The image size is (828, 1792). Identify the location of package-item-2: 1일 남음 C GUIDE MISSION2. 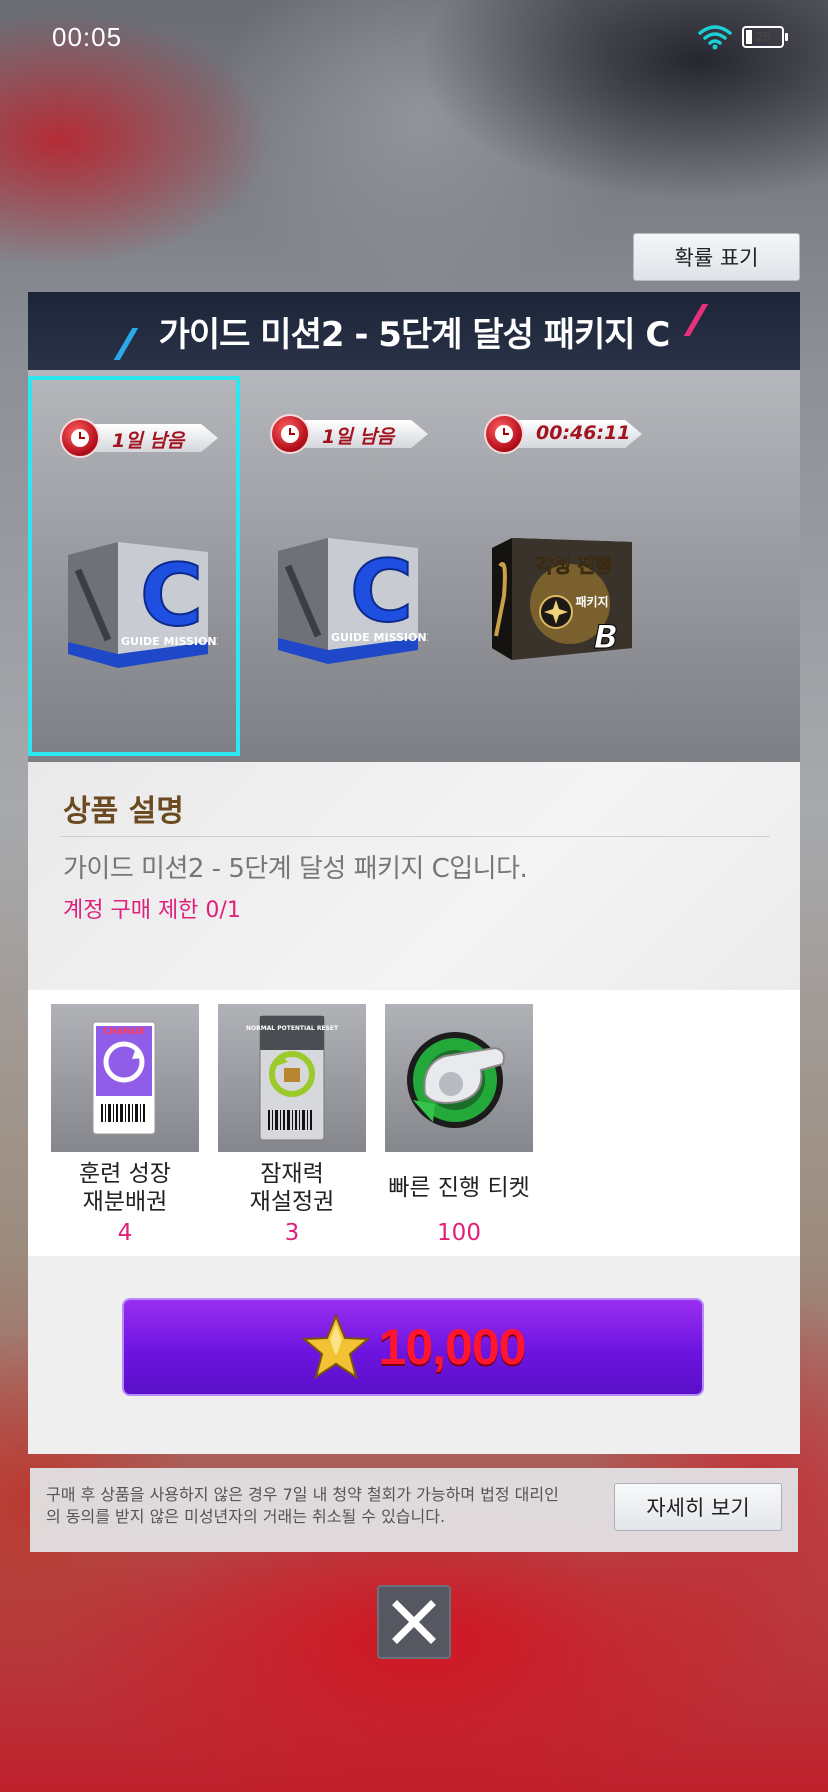
(348, 566).